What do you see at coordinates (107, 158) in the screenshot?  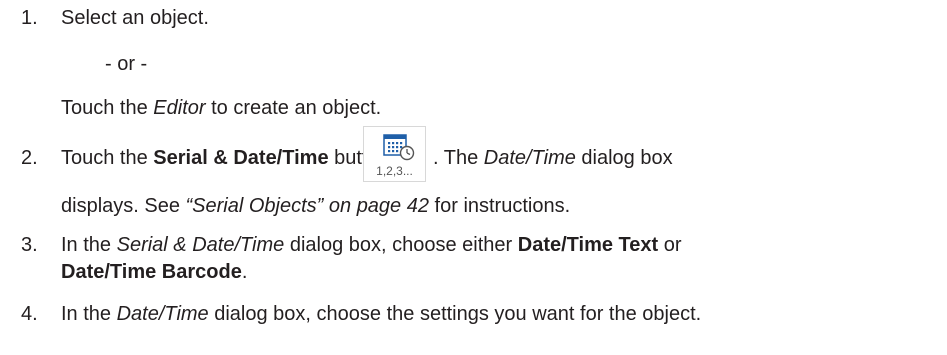 I see `step-2-pre: Touch the` at bounding box center [107, 158].